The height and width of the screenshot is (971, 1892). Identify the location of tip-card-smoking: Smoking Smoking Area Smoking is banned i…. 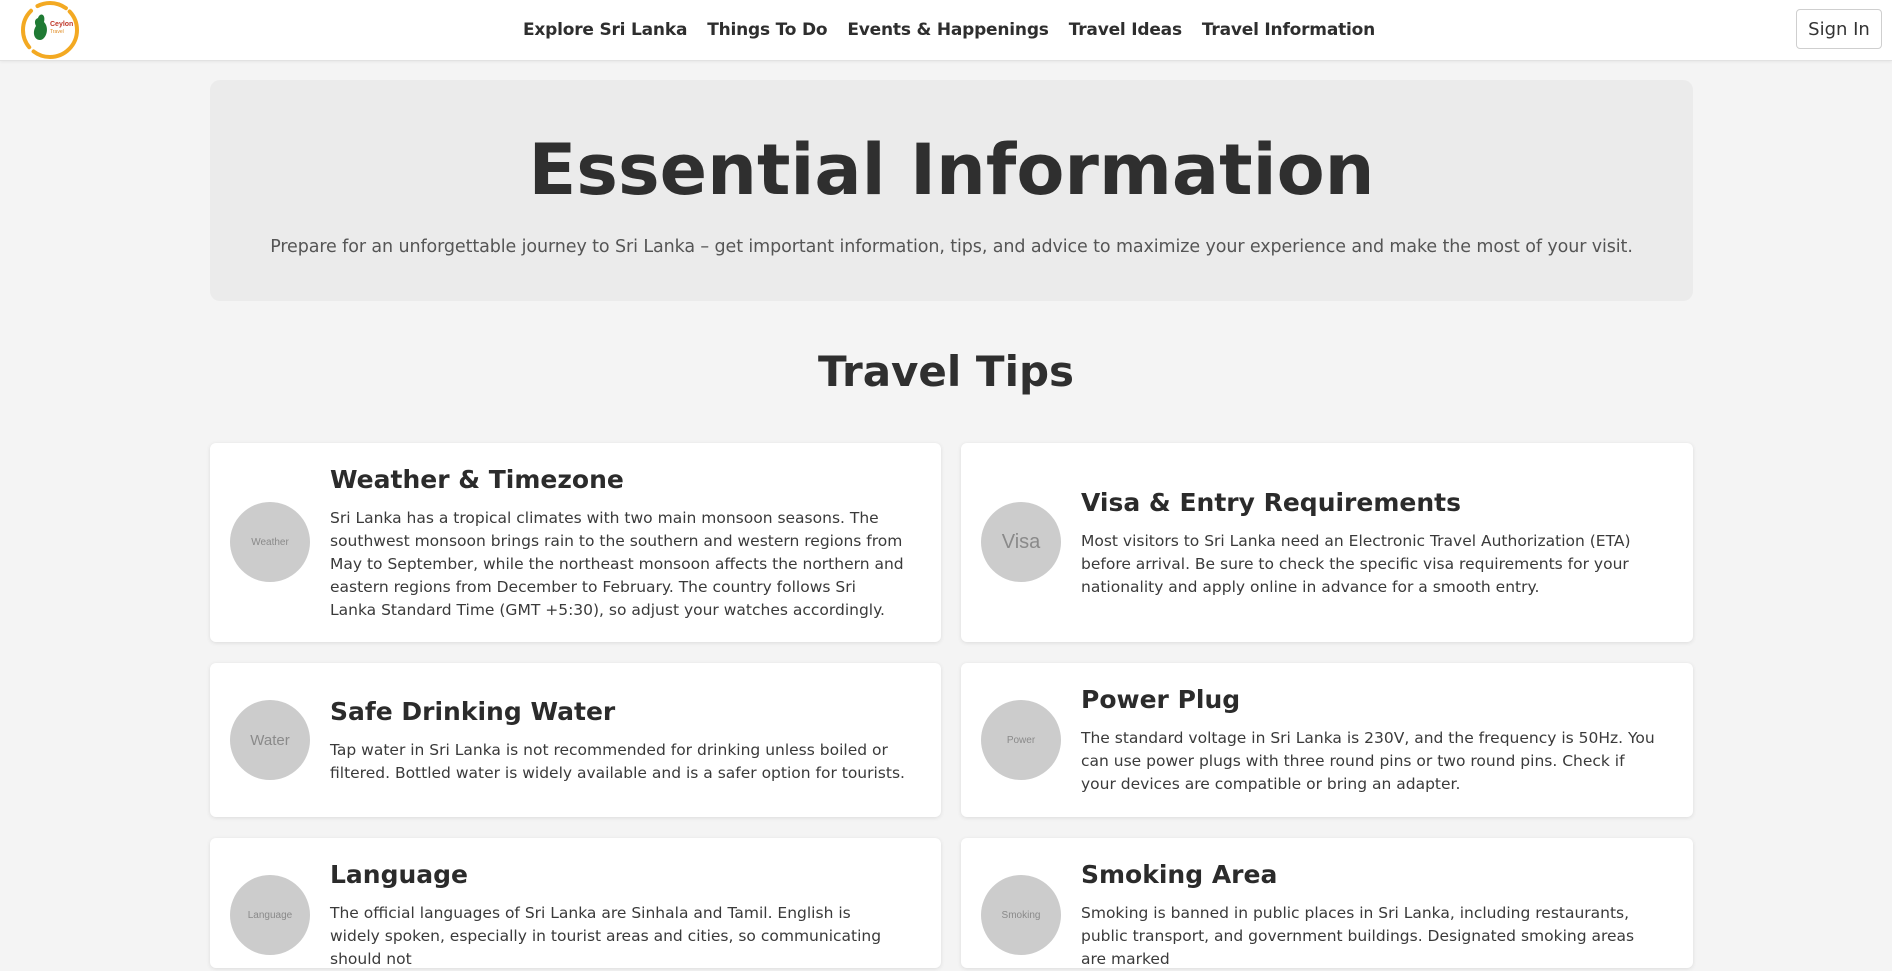
(1327, 903).